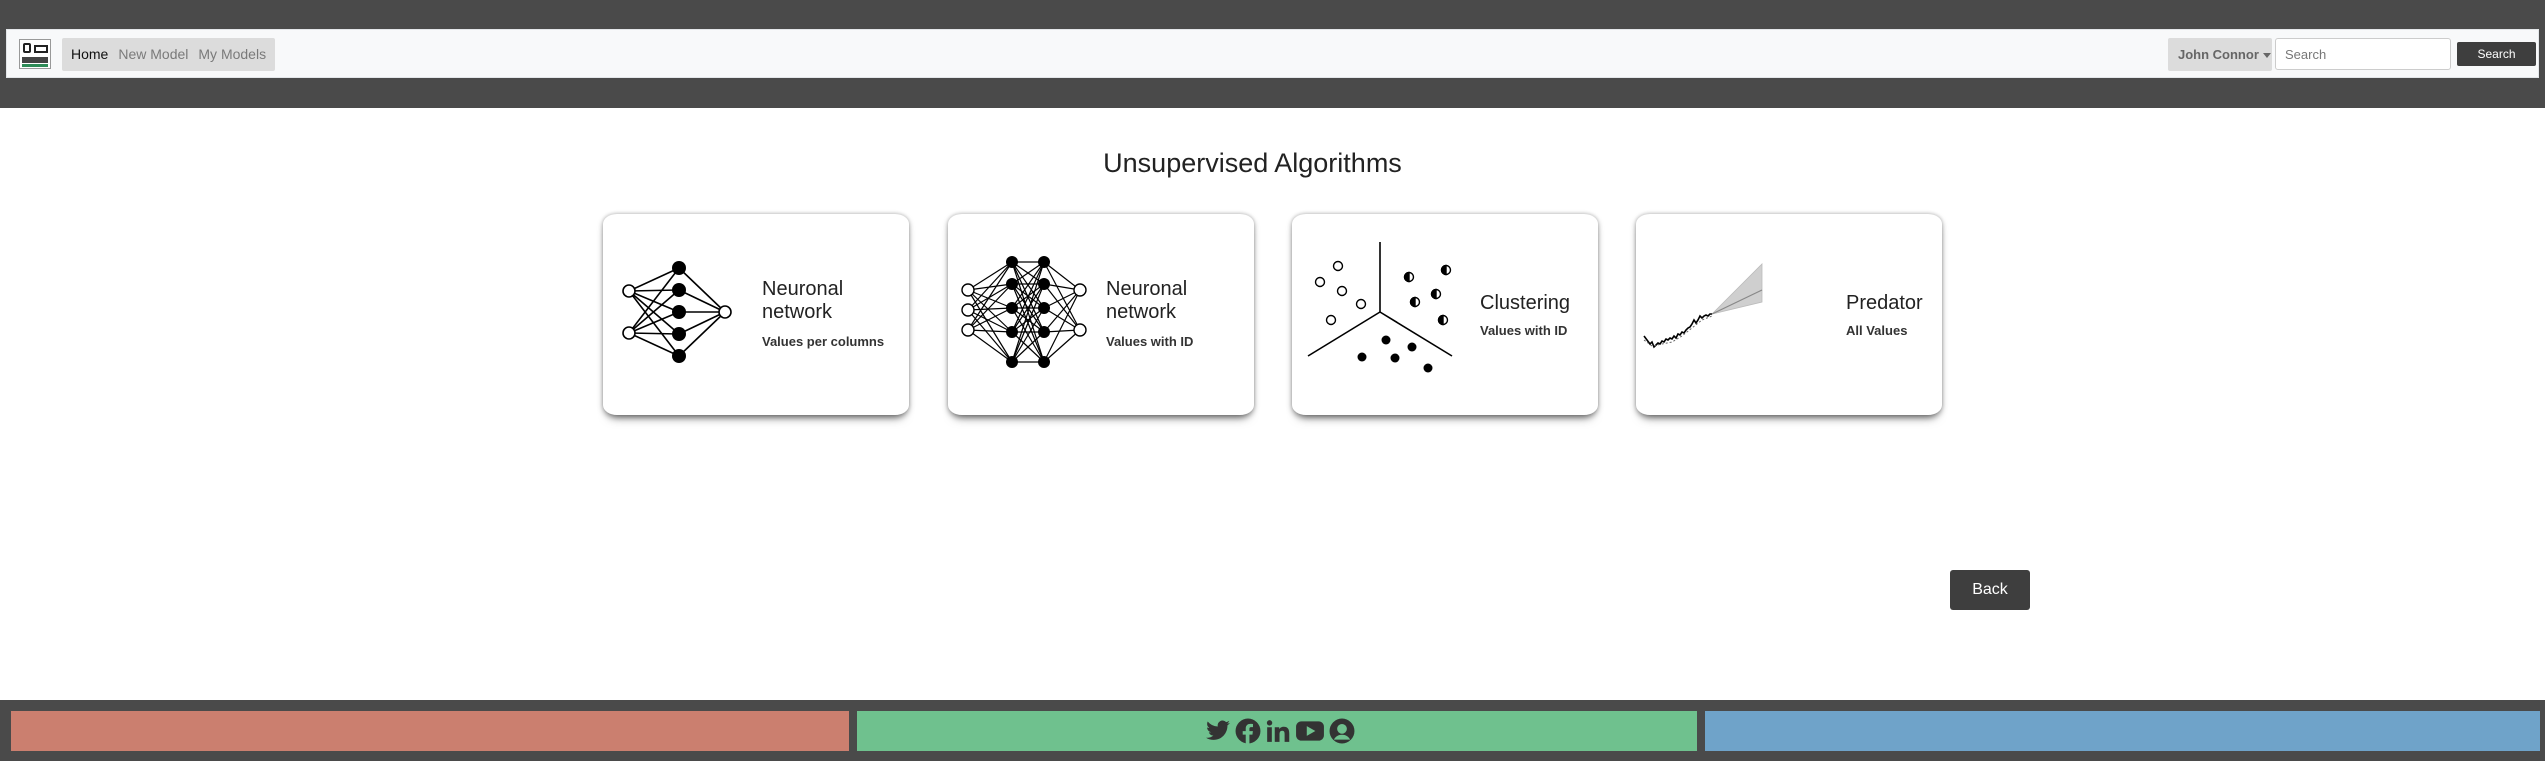  Describe the element at coordinates (153, 54) in the screenshot. I see `nav-link-new-model: New Model` at that location.